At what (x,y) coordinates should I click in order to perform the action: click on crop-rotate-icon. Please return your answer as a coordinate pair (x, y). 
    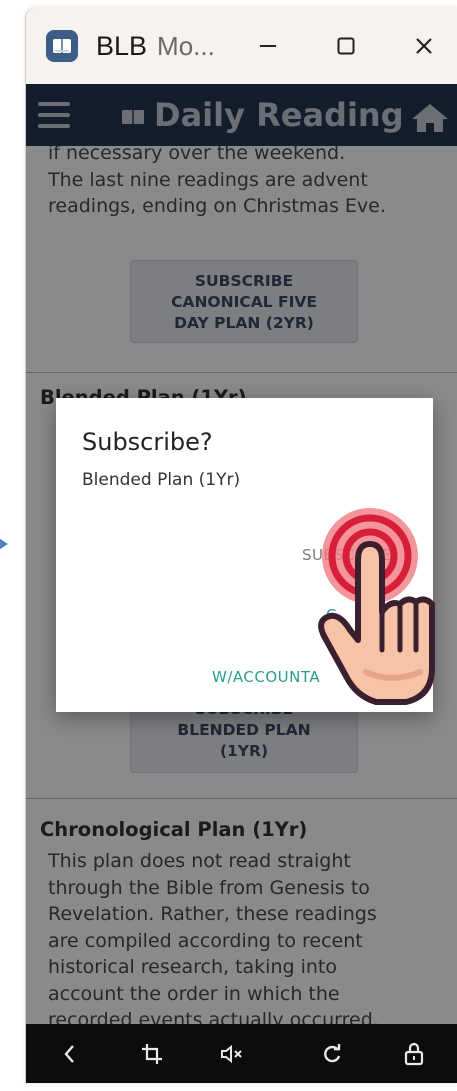
    Looking at the image, I should click on (152, 1054).